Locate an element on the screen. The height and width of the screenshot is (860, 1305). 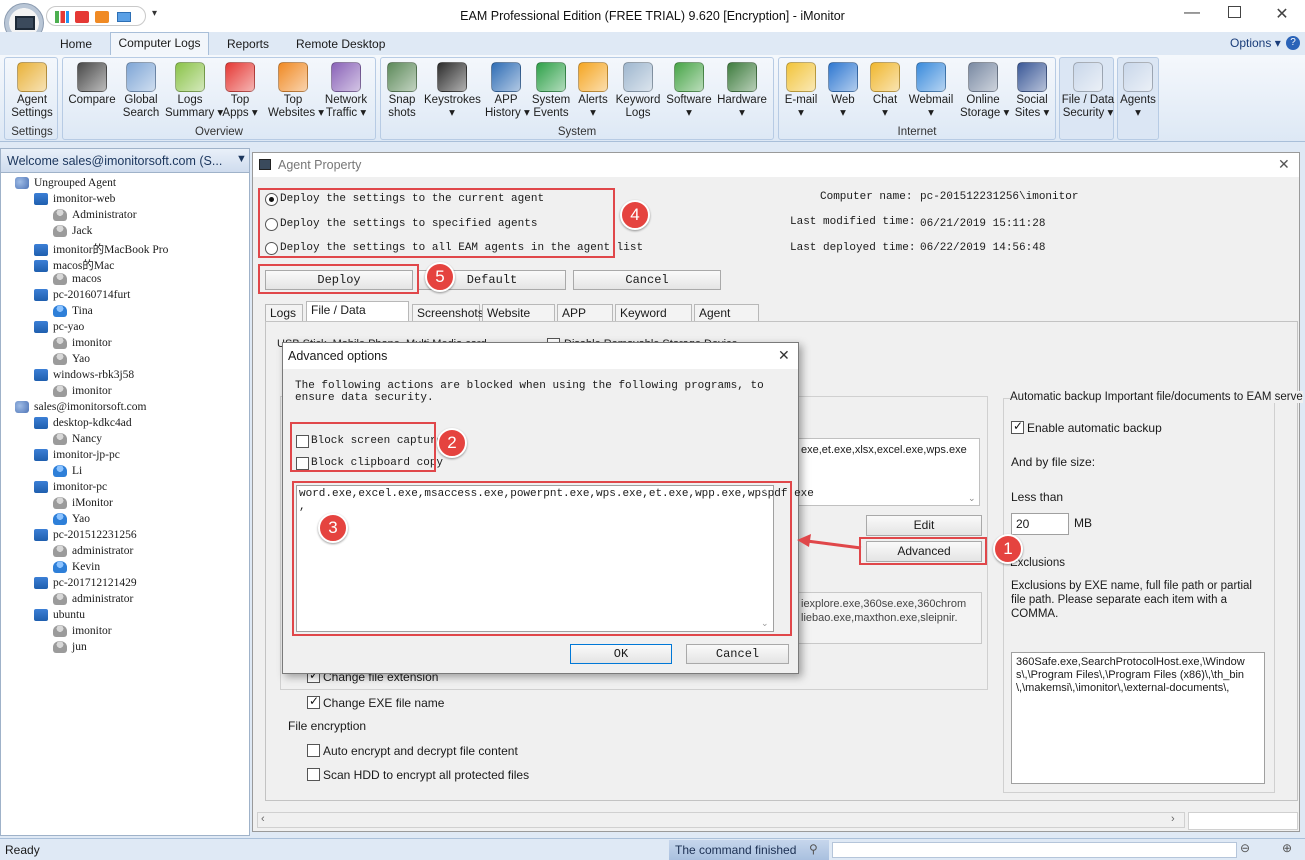
ribbon-tool-6: Network Traffic ▾ is located at coordinates (346, 95).